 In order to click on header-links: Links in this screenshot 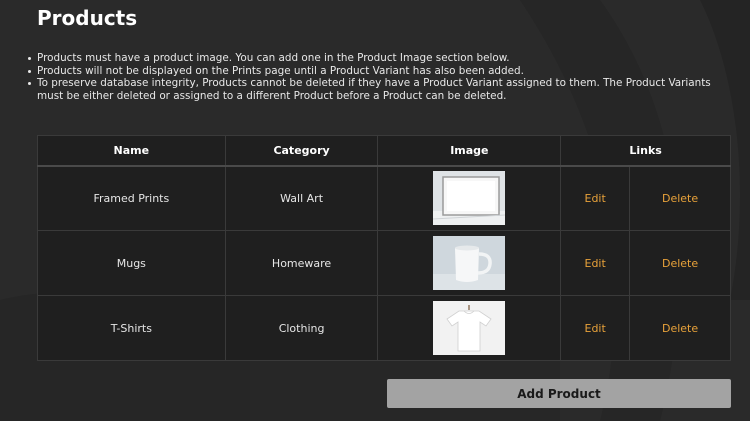, I will do `click(645, 151)`.